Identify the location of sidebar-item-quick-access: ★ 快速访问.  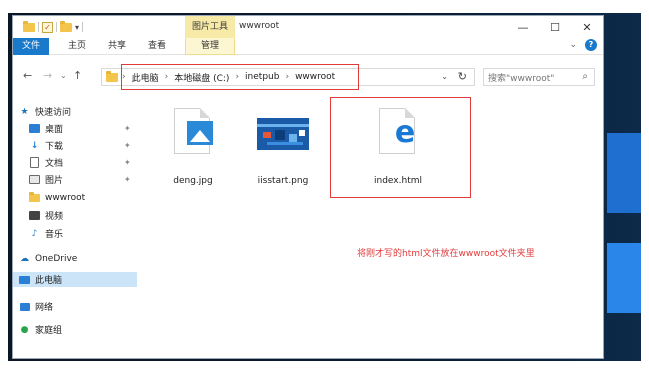
(78, 111).